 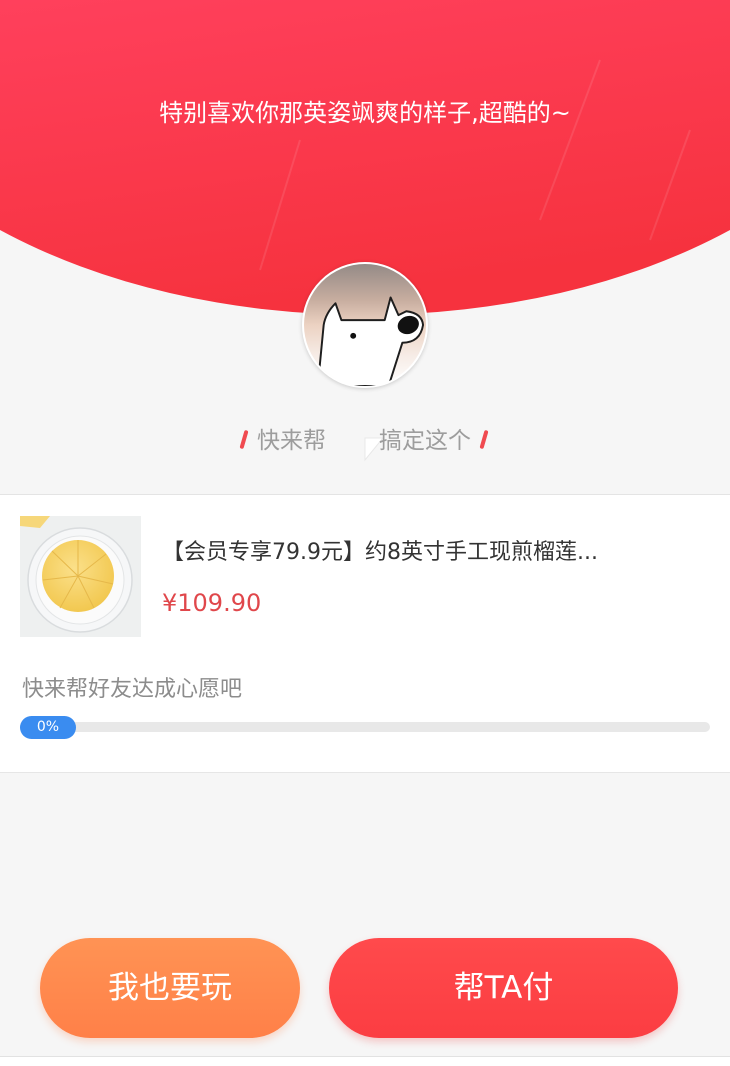 I want to click on product-image, so click(x=80, y=576).